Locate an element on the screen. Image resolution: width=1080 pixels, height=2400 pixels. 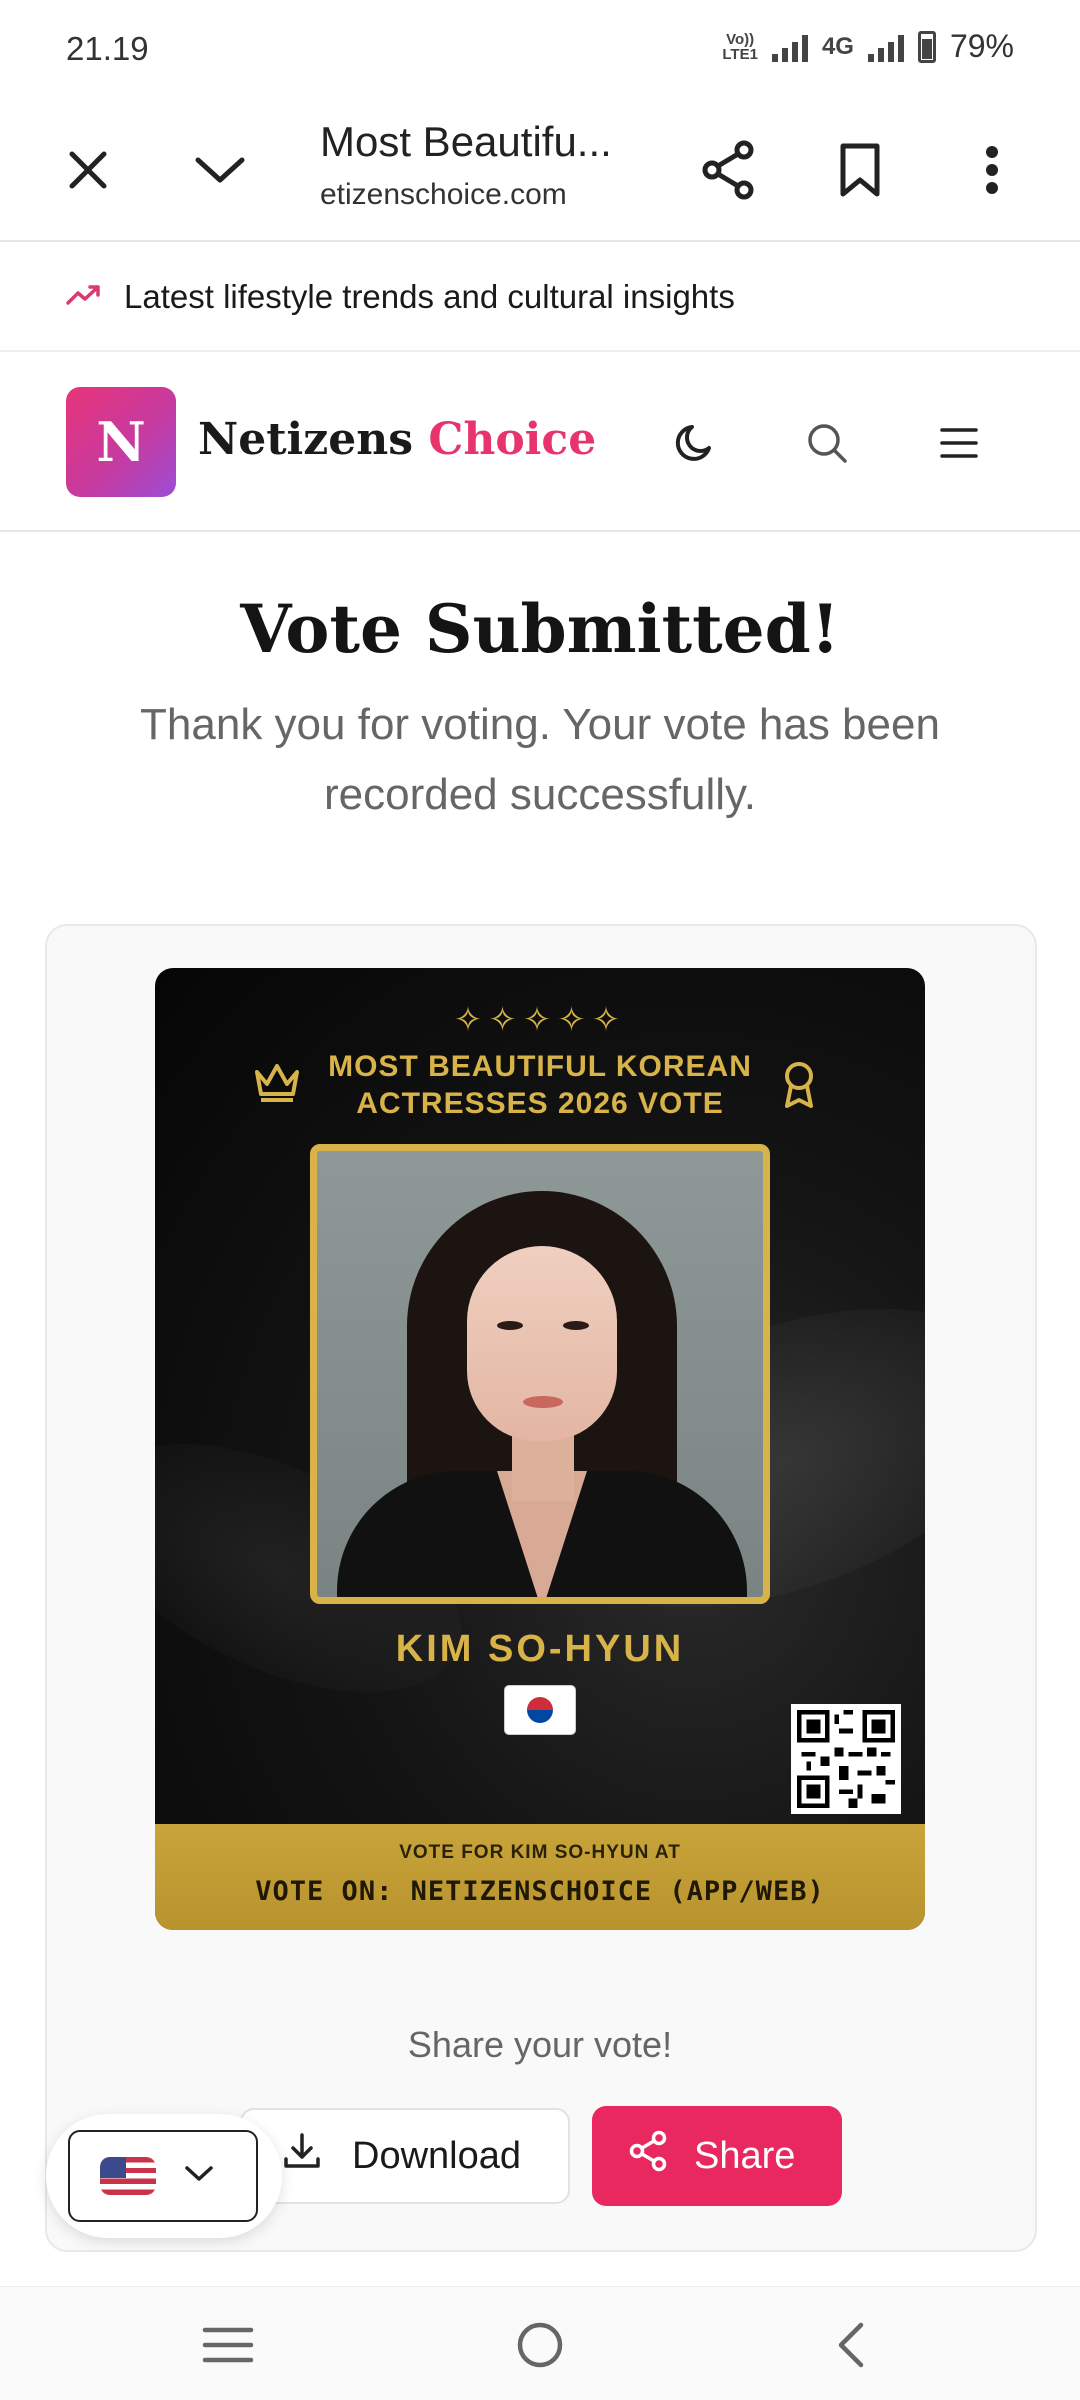
volte-icon: Vo)) LTE1 is located at coordinates (740, 46).